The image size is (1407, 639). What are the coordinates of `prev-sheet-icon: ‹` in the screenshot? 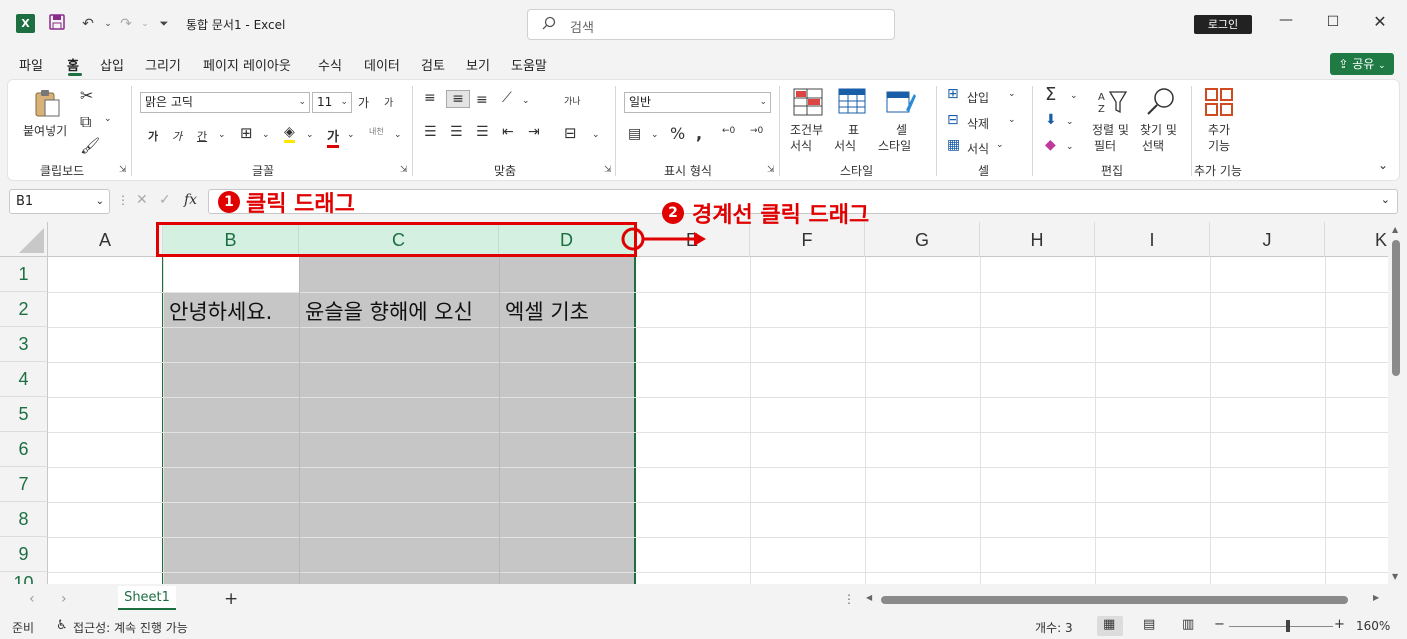 It's located at (32, 599).